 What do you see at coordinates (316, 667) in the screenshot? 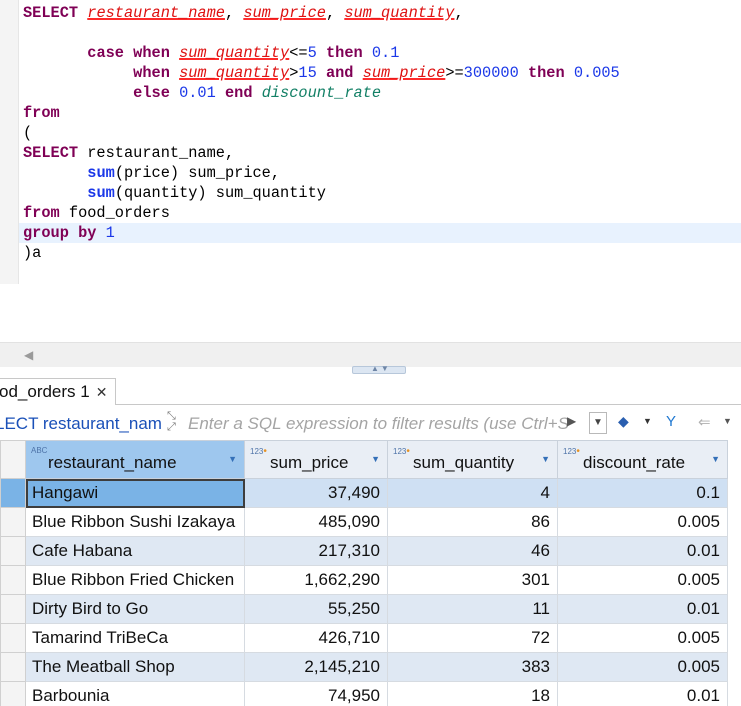
I see `table-cell: 2,145,210` at bounding box center [316, 667].